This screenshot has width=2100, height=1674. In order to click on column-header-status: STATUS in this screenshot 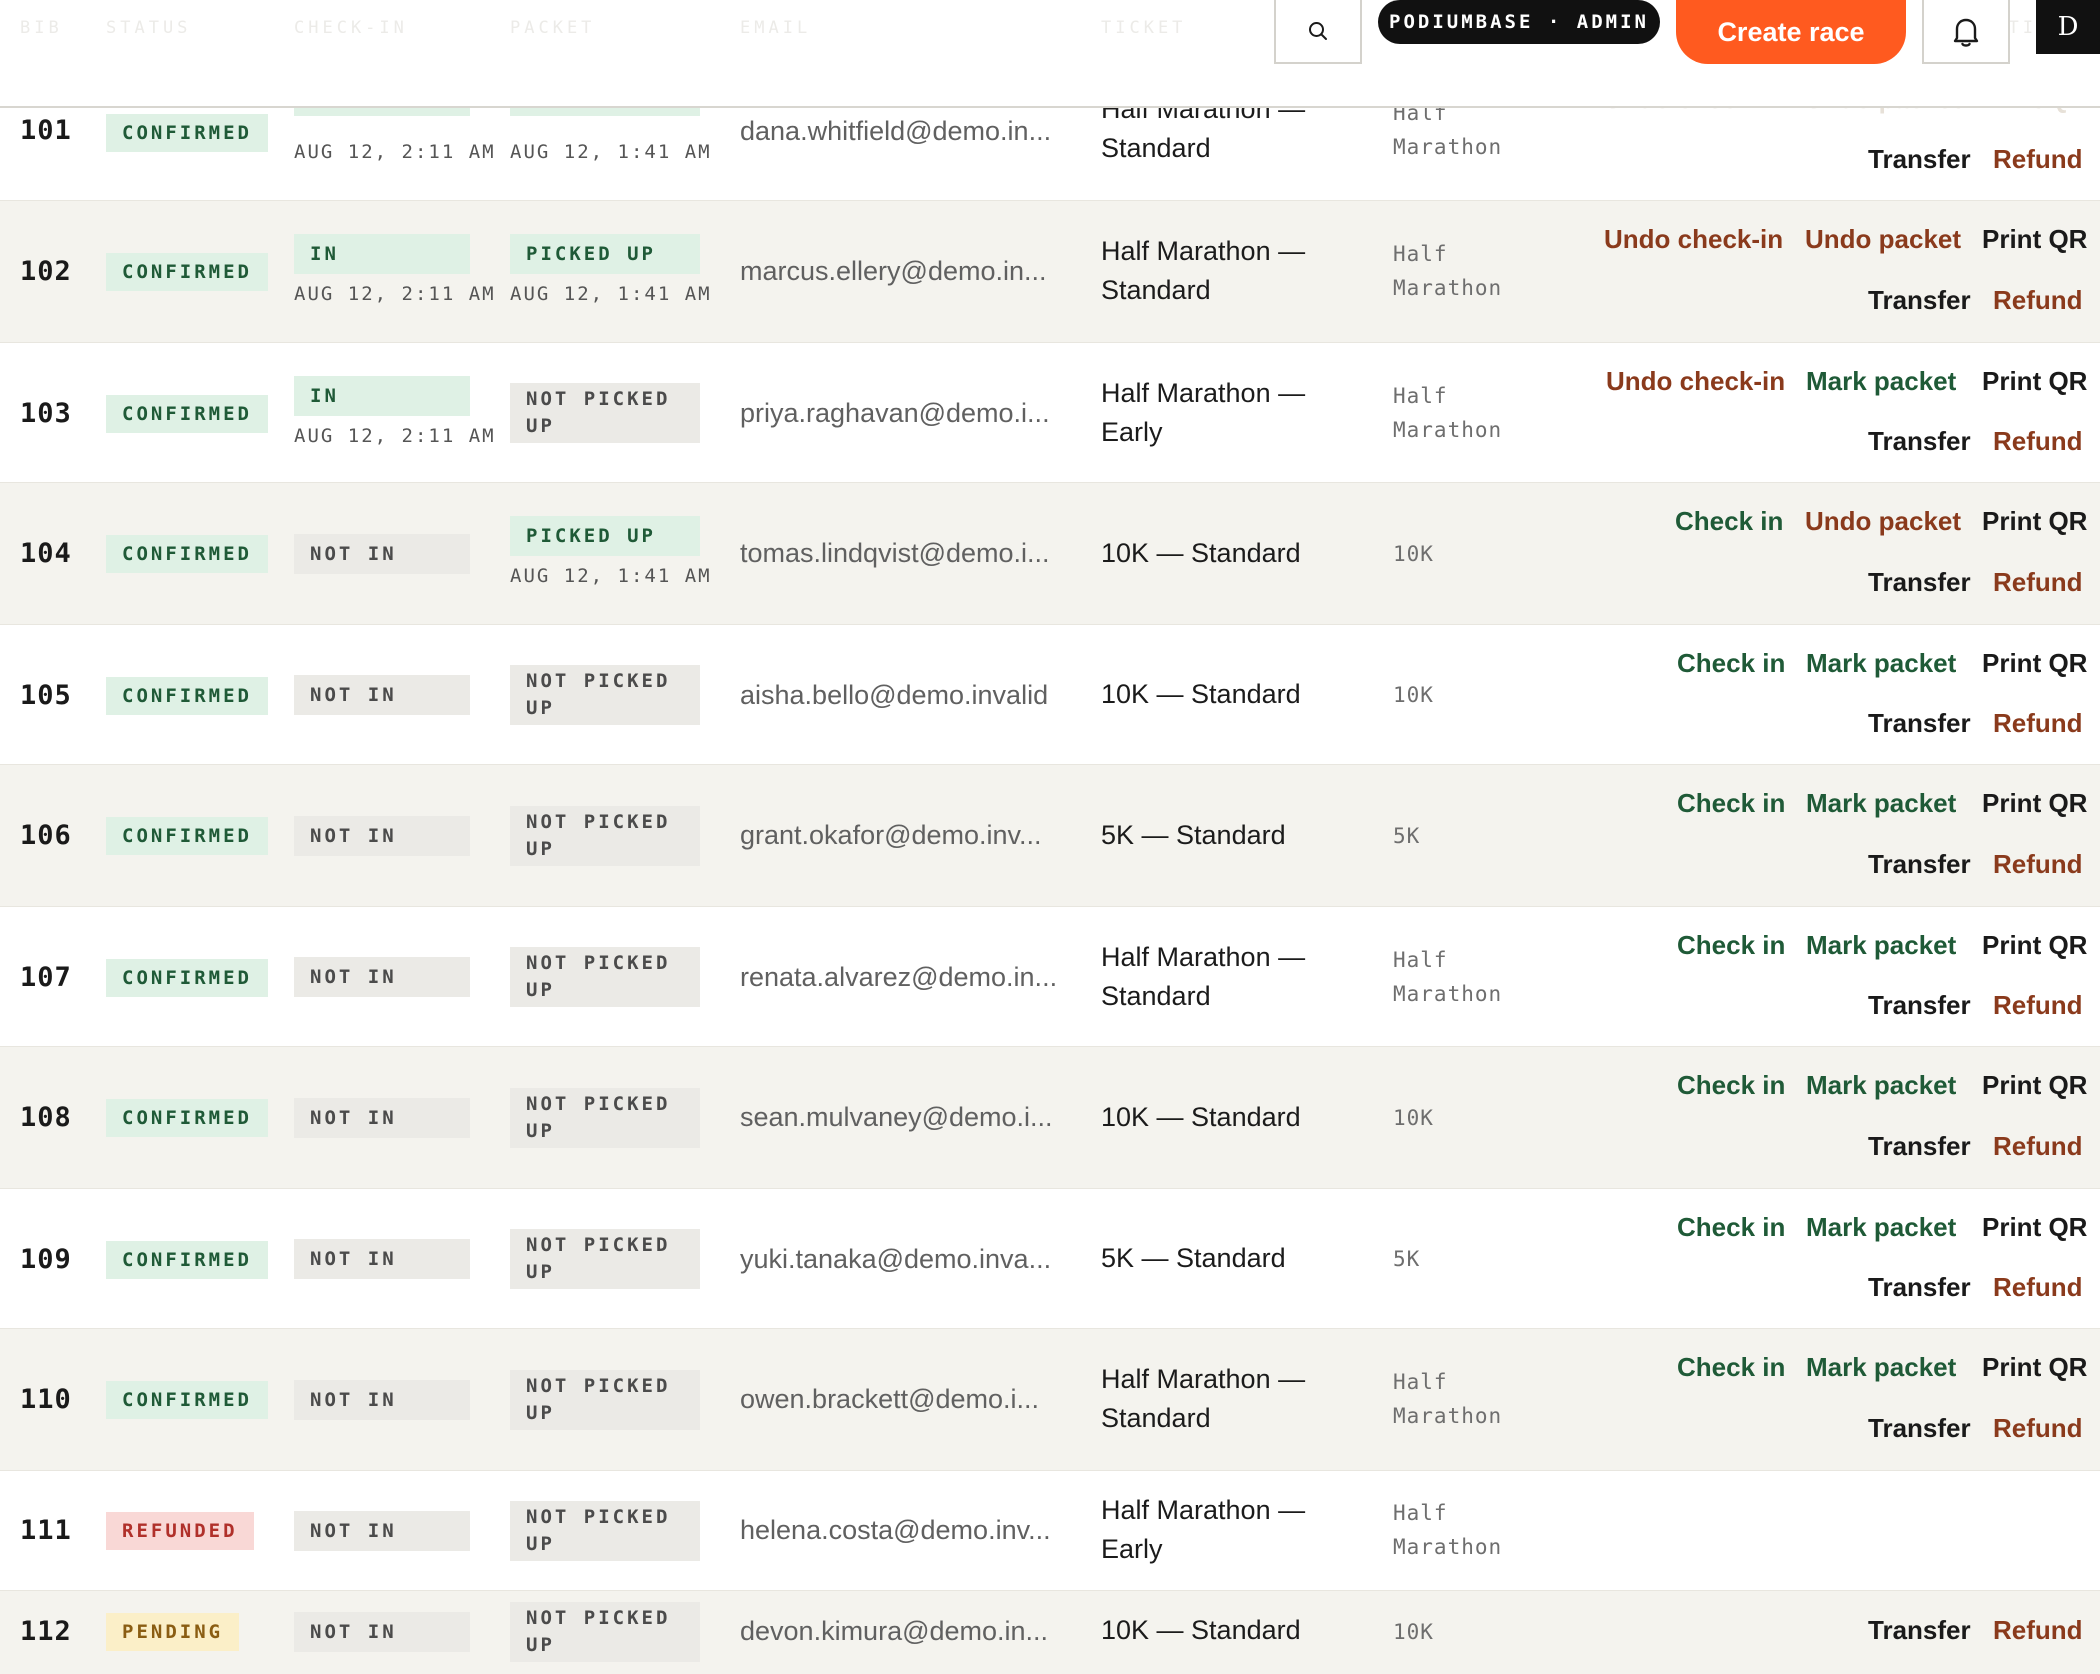, I will do `click(148, 28)`.